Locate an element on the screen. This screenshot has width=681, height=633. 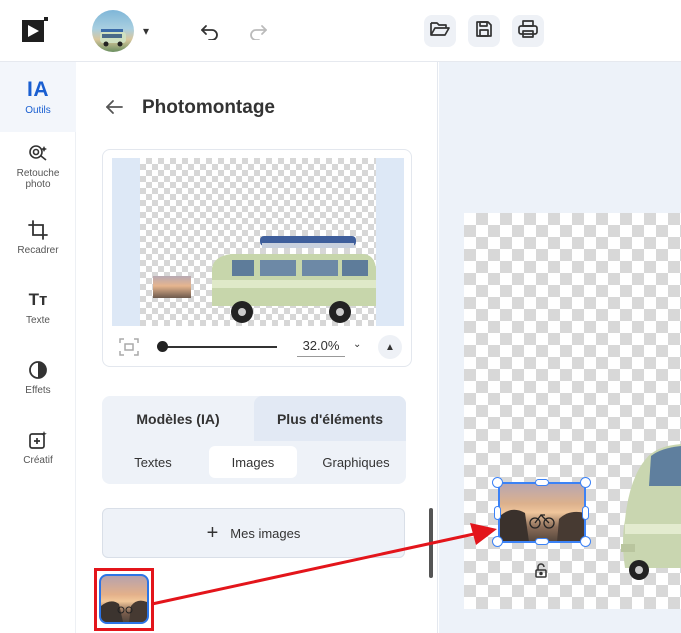
rail-item-effets: Effets is located at coordinates (38, 377).